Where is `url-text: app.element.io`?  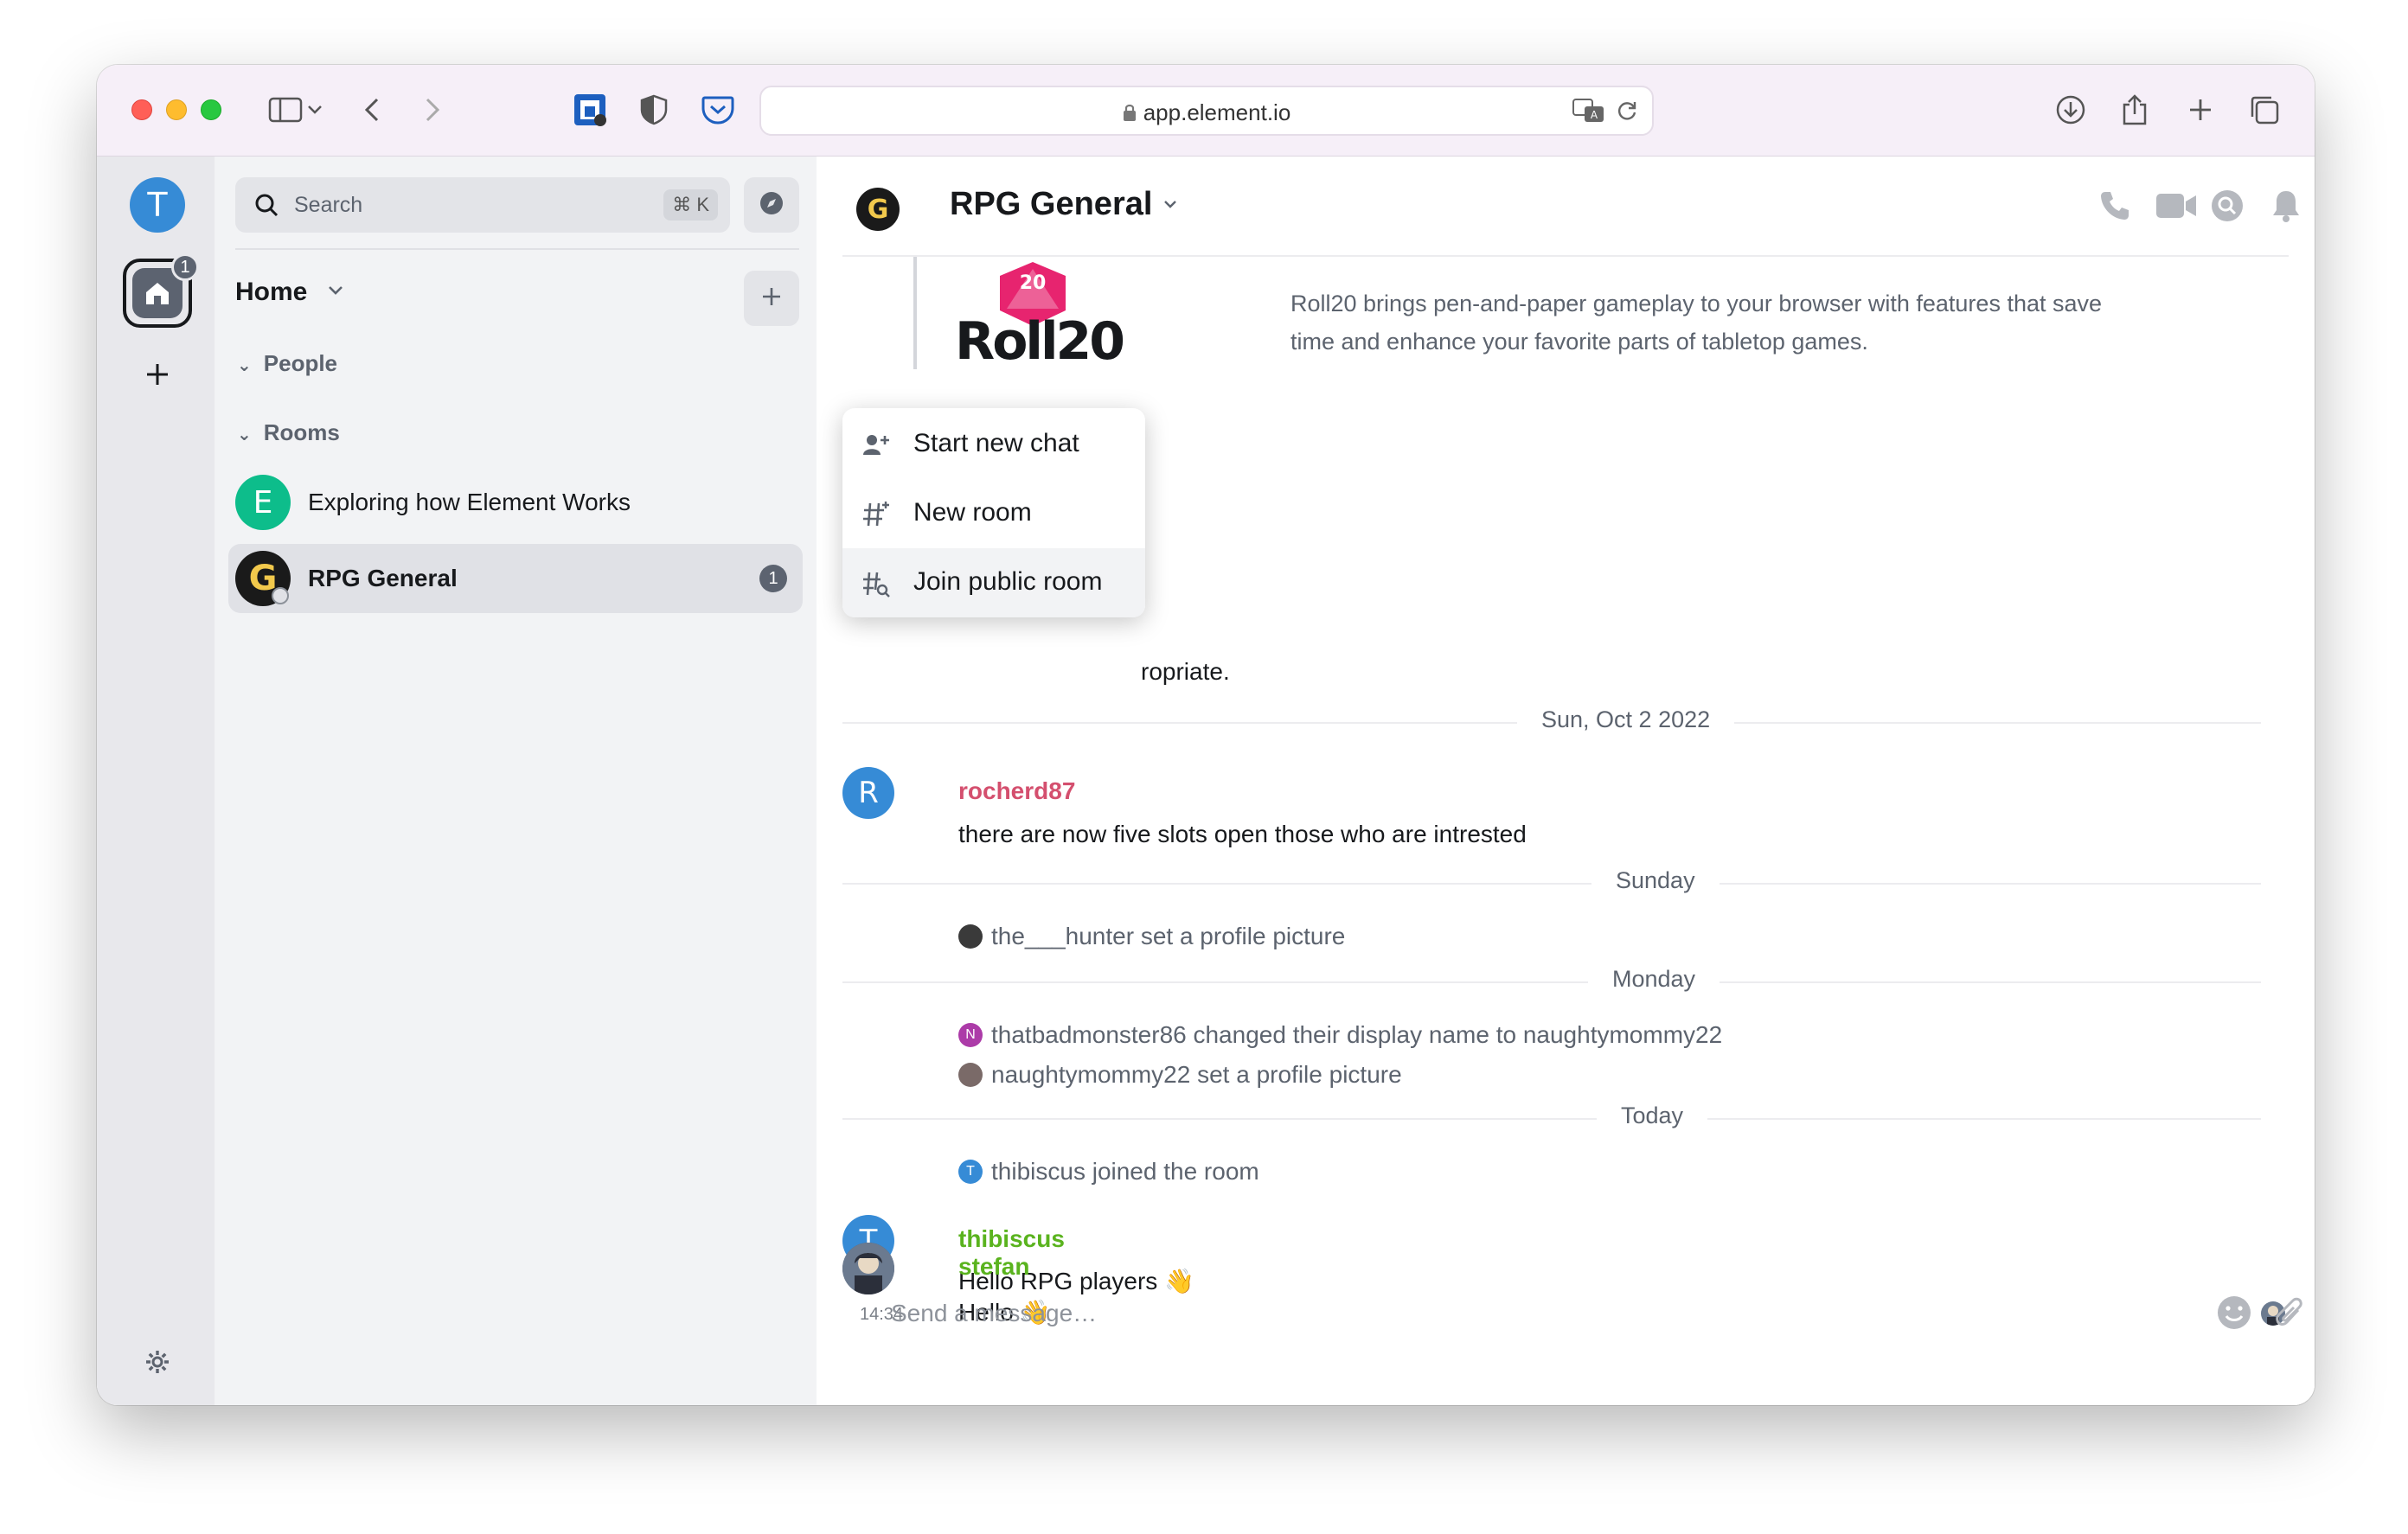
url-text: app.element.io is located at coordinates (1206, 113).